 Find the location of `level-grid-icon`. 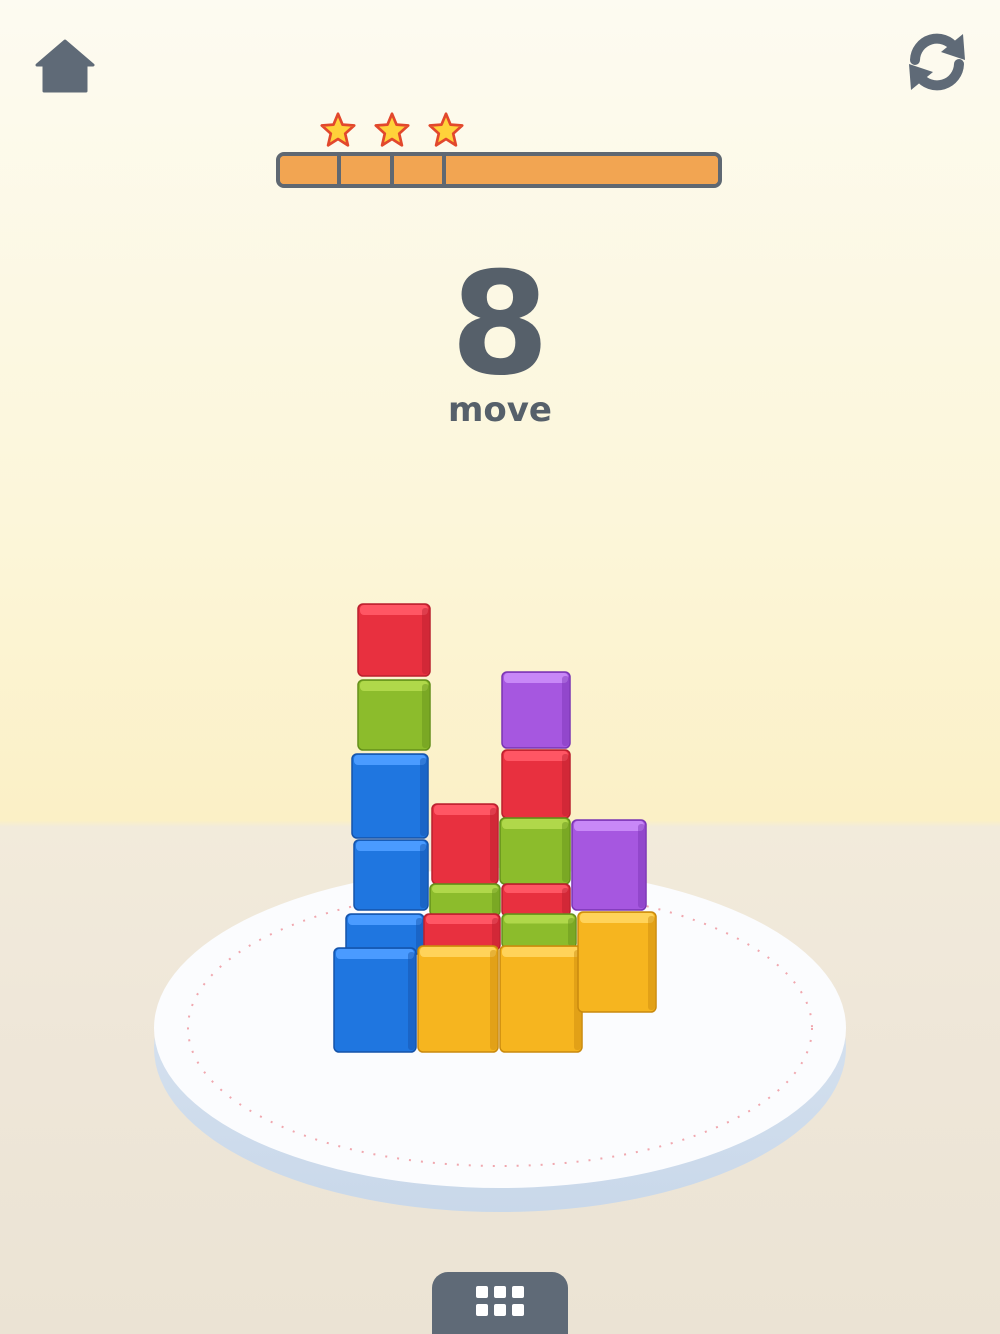

level-grid-icon is located at coordinates (500, 1301).